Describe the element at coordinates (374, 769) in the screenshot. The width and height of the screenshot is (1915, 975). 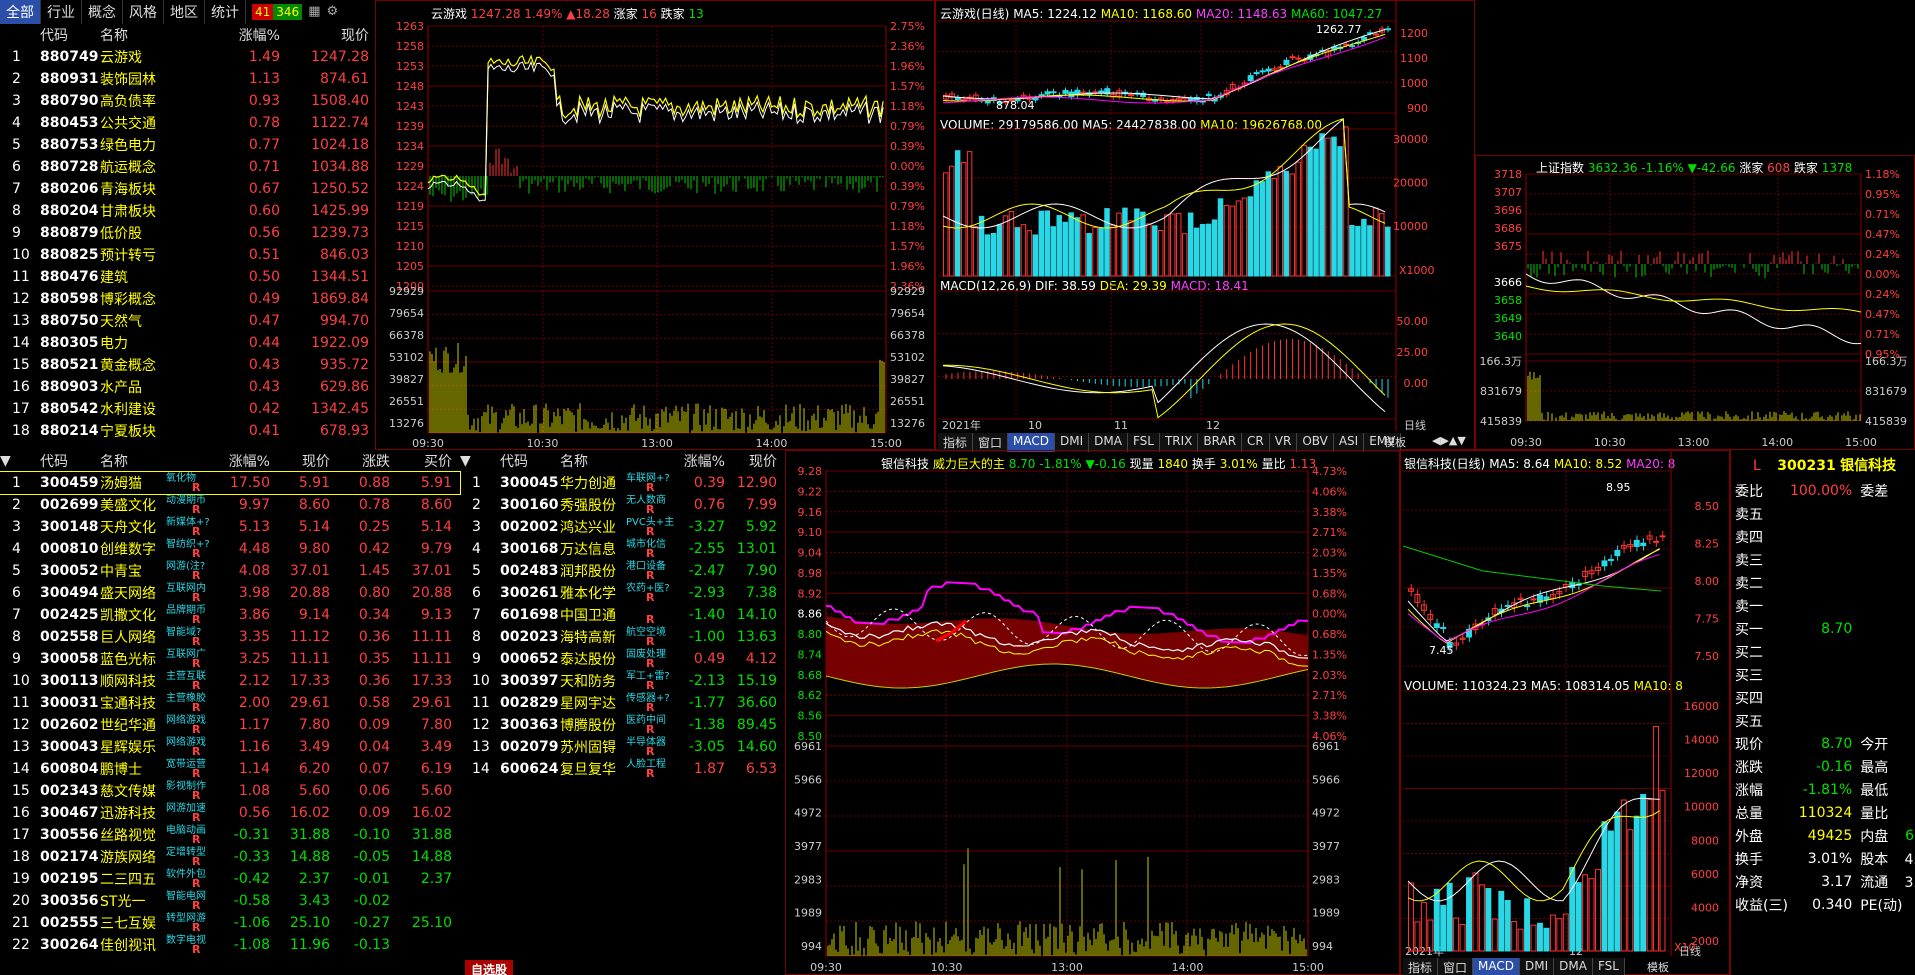
I see `stock-diff: 0.07` at that location.